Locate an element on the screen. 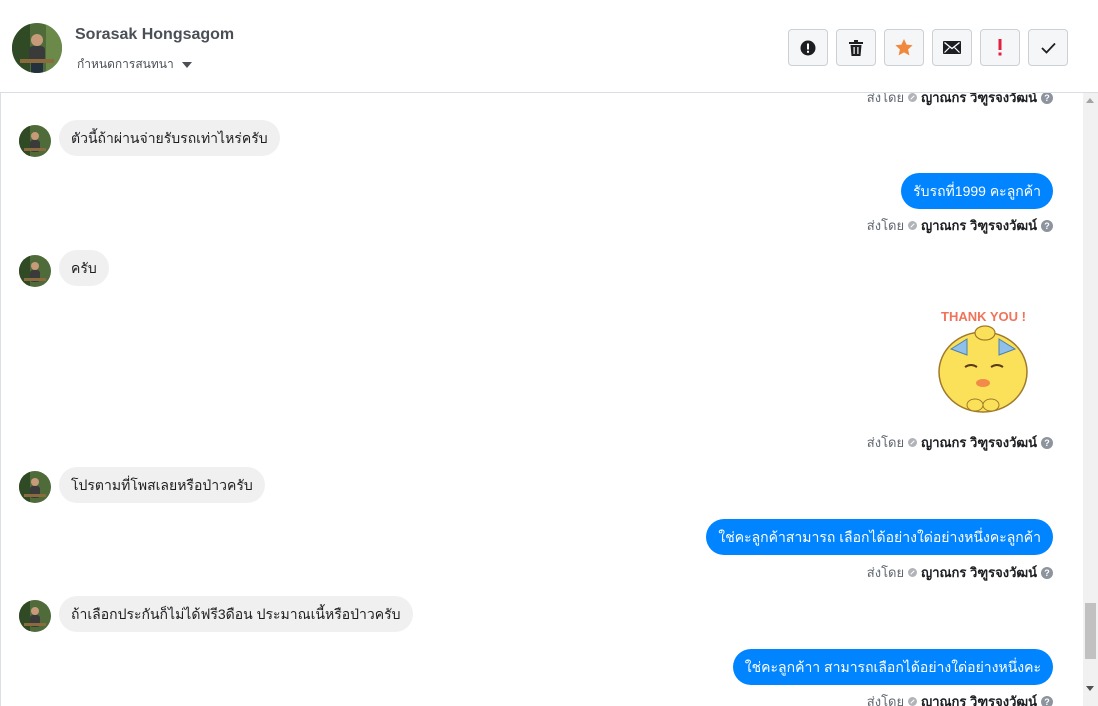  message-bubble-incoming: ตัวนี้ถ้าผ่านจ่ายรับรถเท่าไหร่ครับ is located at coordinates (169, 138).